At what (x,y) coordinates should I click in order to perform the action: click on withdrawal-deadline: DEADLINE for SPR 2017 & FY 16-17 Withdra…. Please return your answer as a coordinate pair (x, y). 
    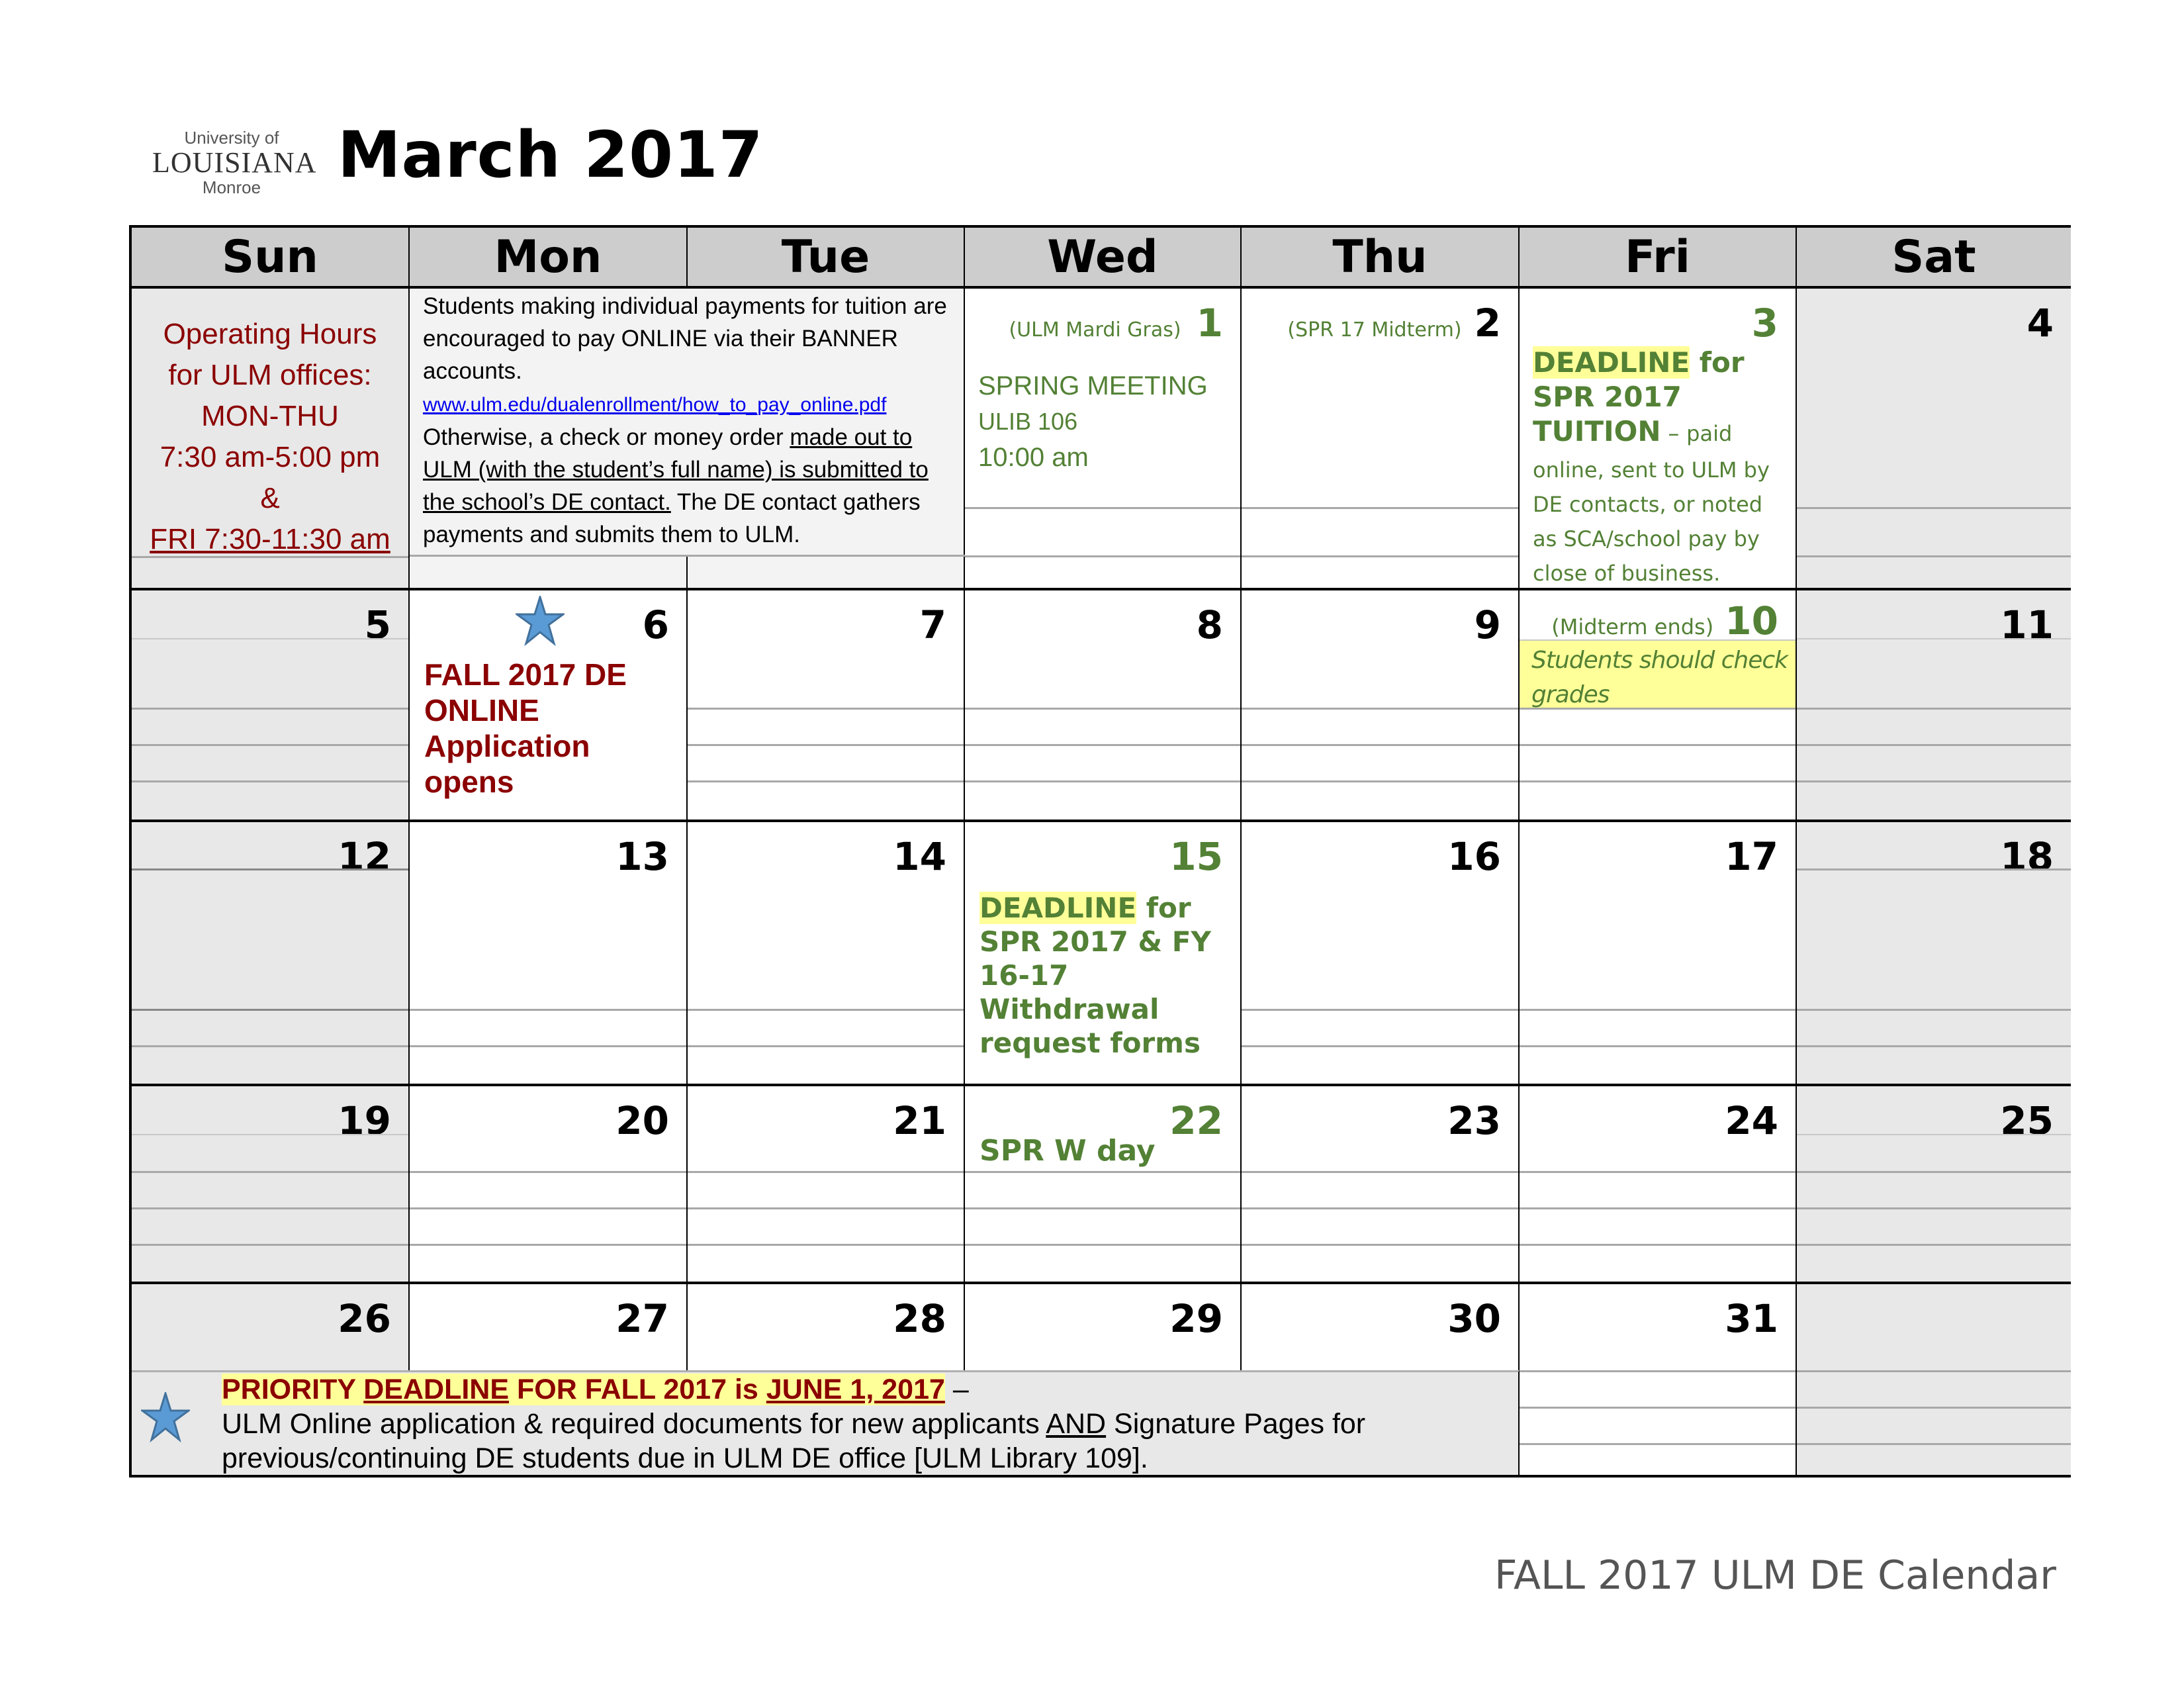
    Looking at the image, I should click on (1108, 975).